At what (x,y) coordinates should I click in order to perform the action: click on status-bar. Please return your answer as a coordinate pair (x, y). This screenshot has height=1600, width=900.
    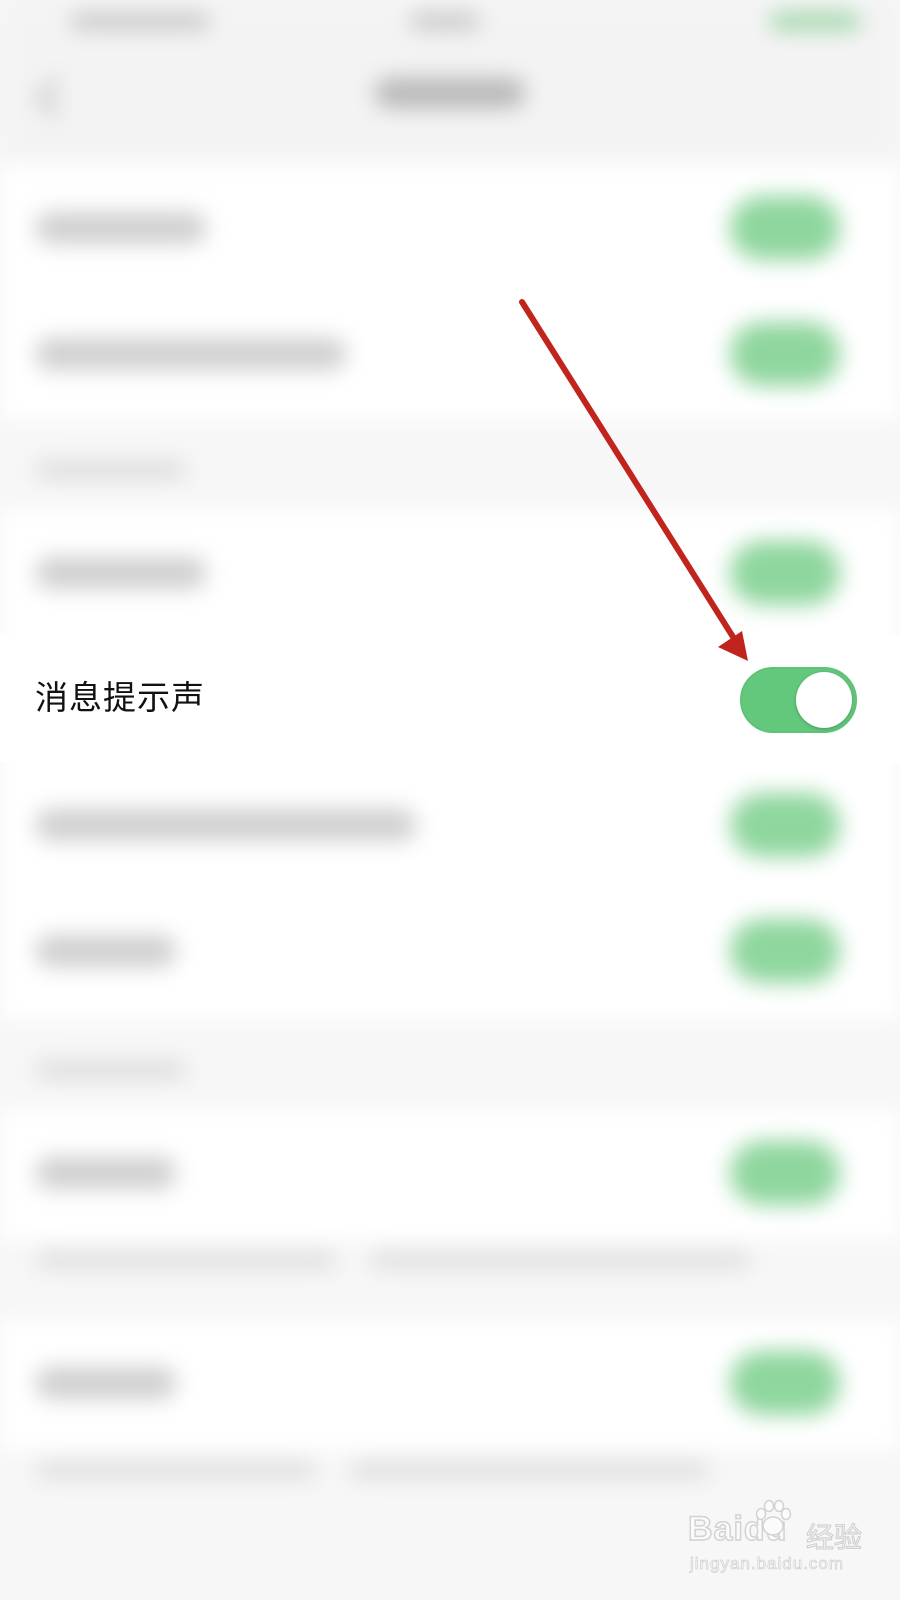
    Looking at the image, I should click on (450, 25).